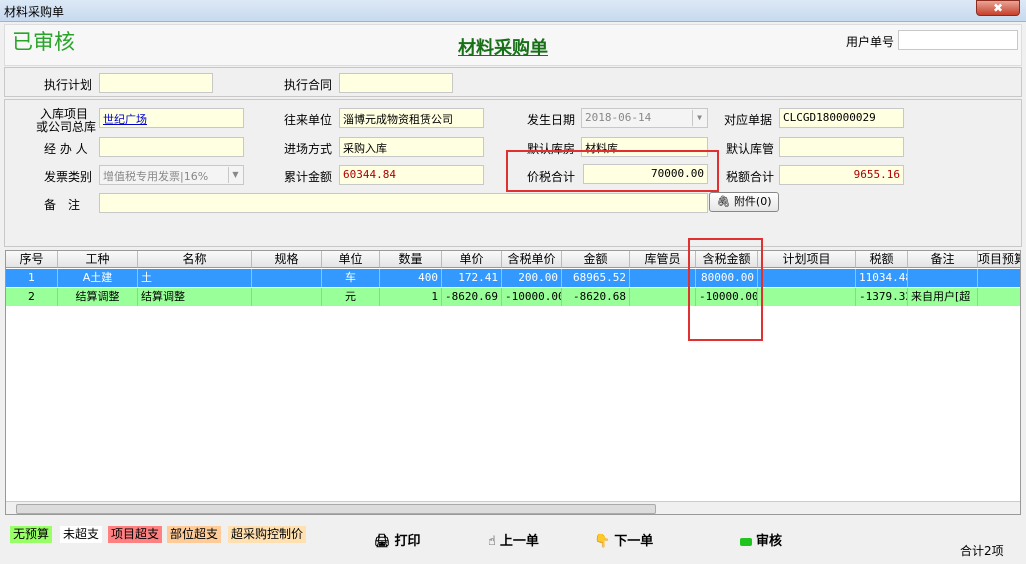  What do you see at coordinates (750, 149) in the screenshot?
I see `default-keeper-label: 默认库管` at bounding box center [750, 149].